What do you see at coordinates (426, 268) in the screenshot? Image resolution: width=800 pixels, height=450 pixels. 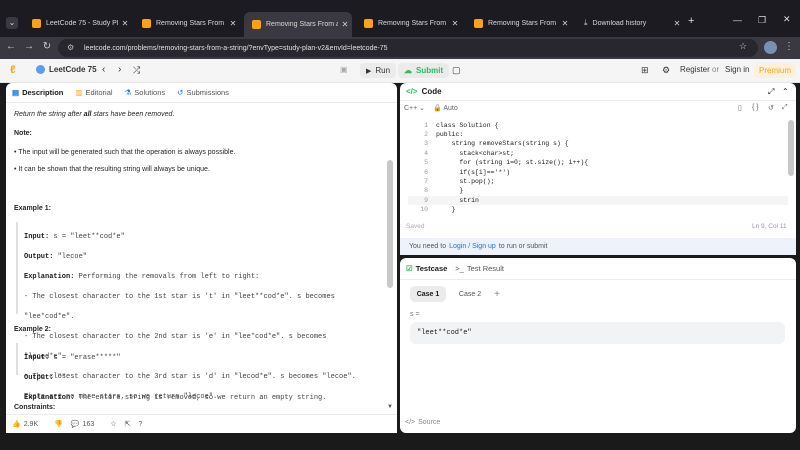 I see `tab-testcase: ☑ Testcase` at bounding box center [426, 268].